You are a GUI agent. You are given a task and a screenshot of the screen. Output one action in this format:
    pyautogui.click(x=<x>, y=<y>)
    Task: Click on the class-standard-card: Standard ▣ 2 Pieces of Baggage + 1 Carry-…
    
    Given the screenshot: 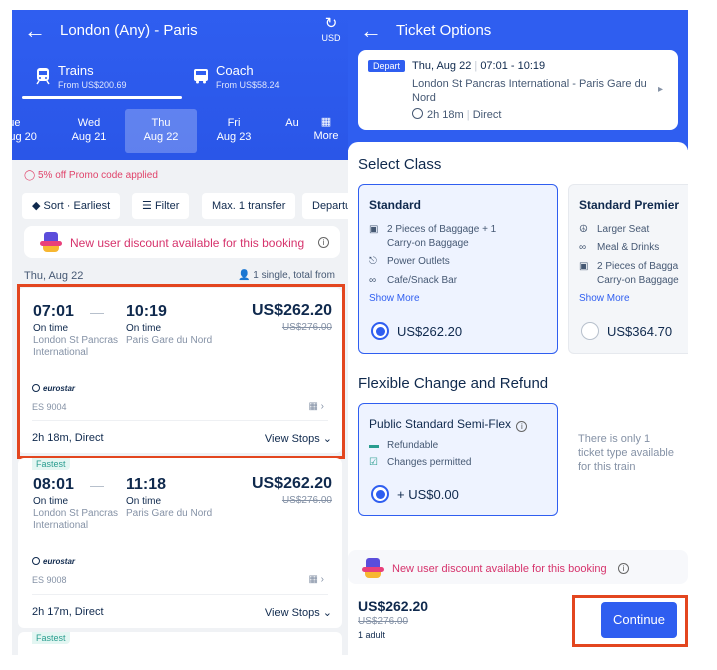 What is the action you would take?
    pyautogui.click(x=458, y=269)
    